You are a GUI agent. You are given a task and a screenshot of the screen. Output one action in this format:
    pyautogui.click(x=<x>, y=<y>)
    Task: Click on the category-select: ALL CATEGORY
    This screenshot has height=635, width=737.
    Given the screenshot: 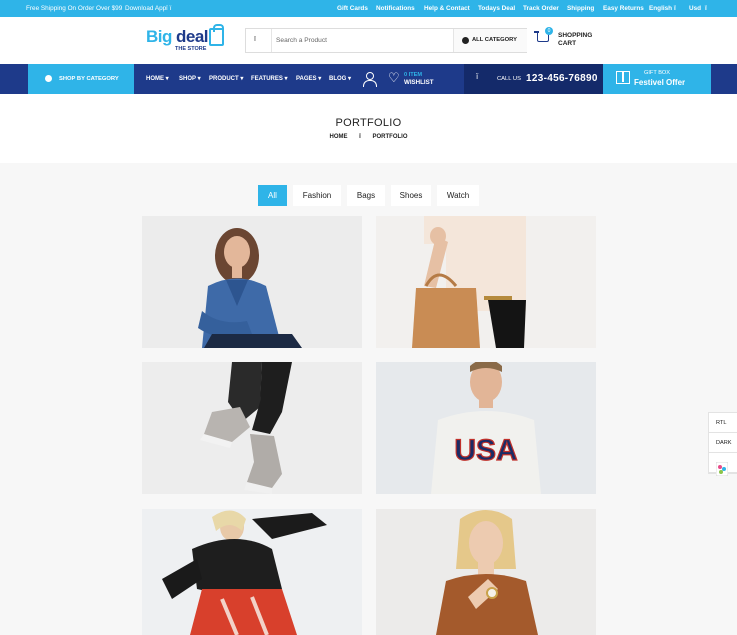 What is the action you would take?
    pyautogui.click(x=490, y=40)
    